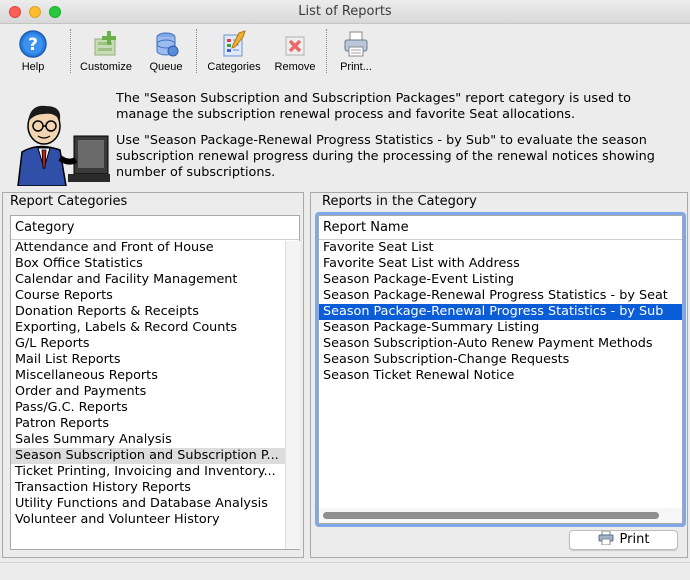  I want to click on zoom-window-button, so click(55, 12).